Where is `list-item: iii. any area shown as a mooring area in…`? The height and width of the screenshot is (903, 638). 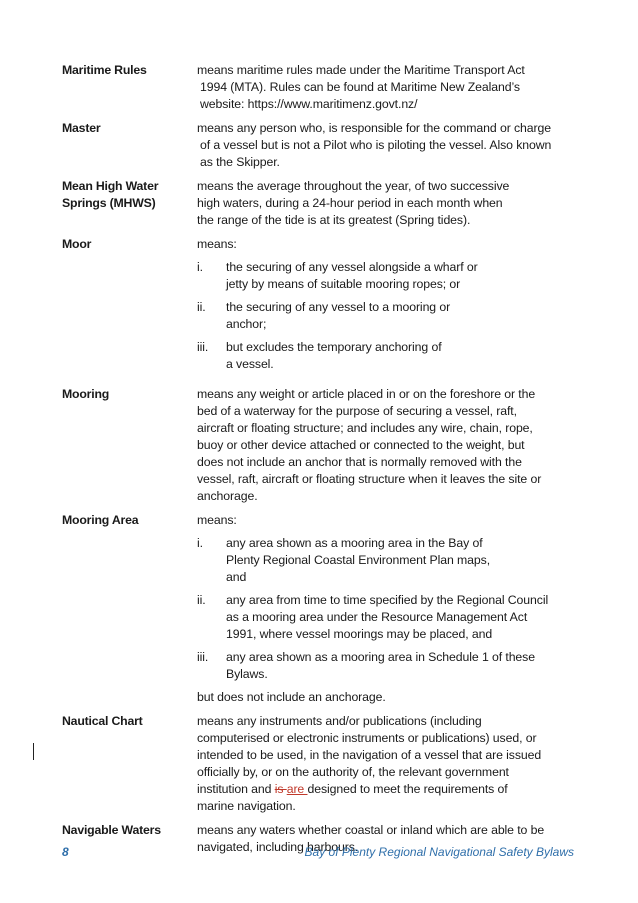 list-item: iii. any area shown as a mooring area in… is located at coordinates (384, 666).